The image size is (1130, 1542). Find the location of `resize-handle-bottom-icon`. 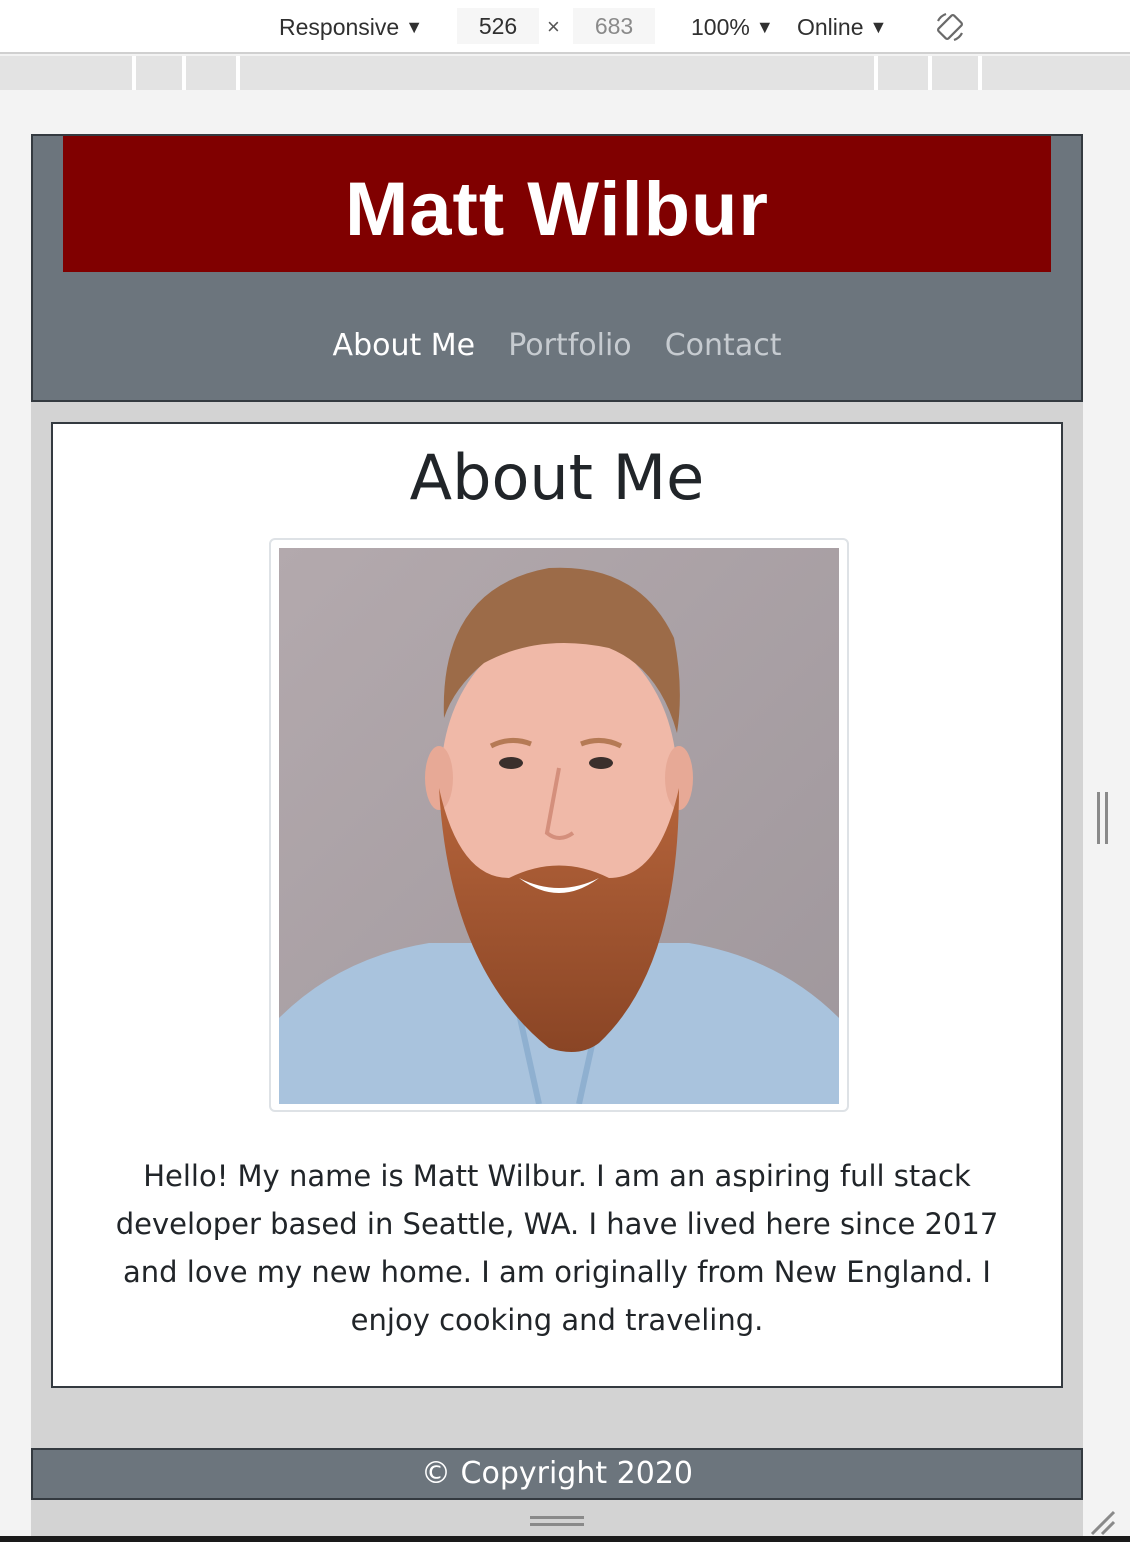

resize-handle-bottom-icon is located at coordinates (557, 1521).